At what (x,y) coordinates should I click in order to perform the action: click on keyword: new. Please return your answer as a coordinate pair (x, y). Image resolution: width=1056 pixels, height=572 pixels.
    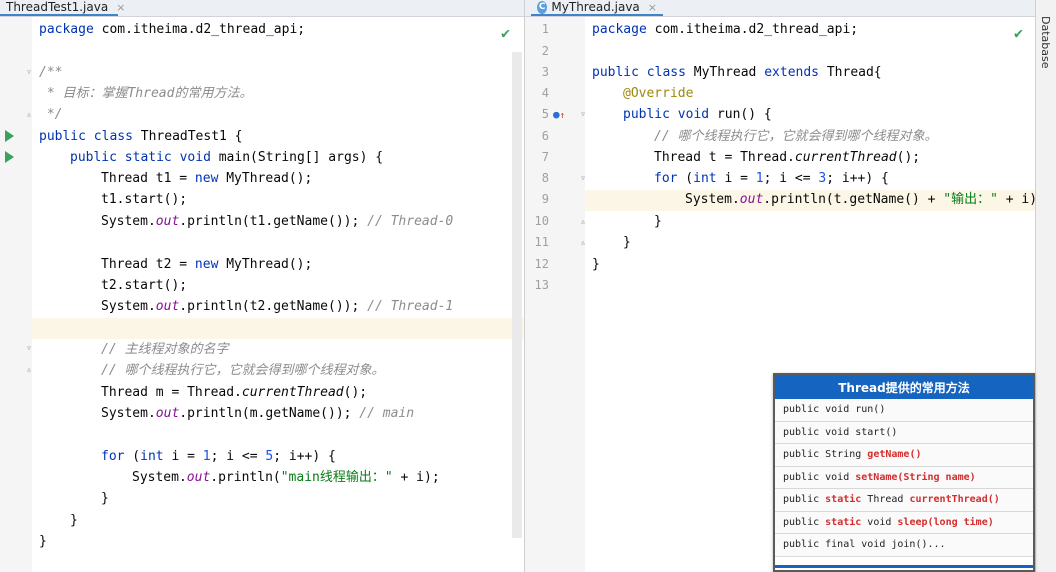
    Looking at the image, I should click on (206, 264).